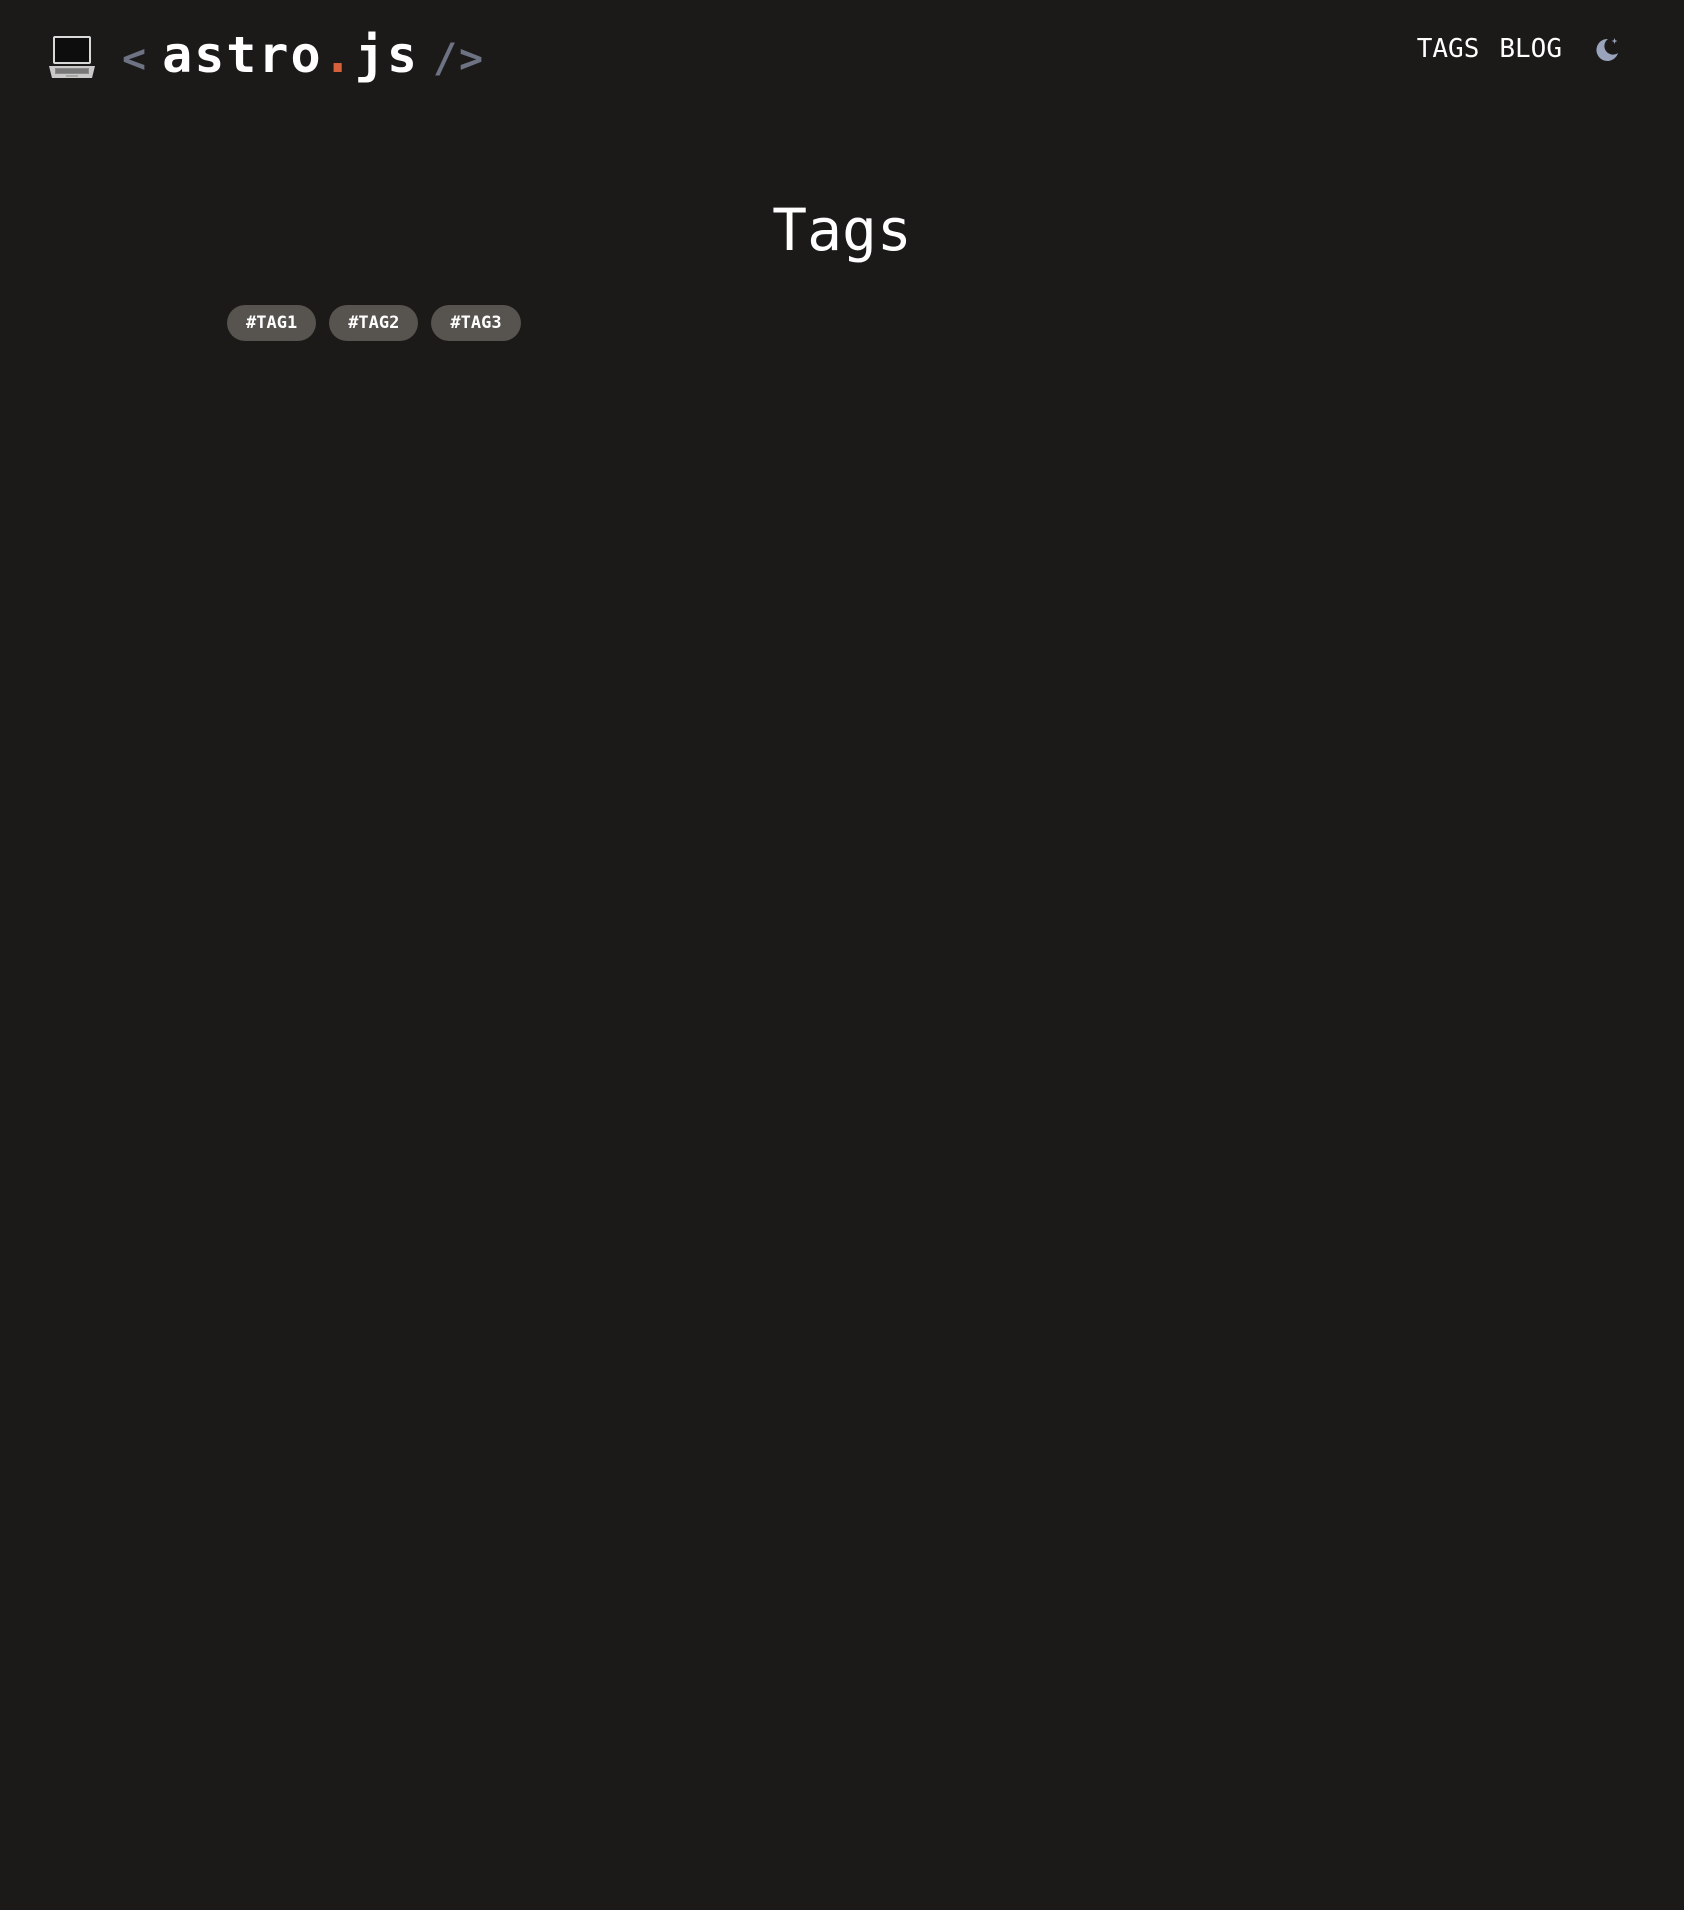  I want to click on site-header: < astro . js /> TAGS BLOG, so click(842, 55).